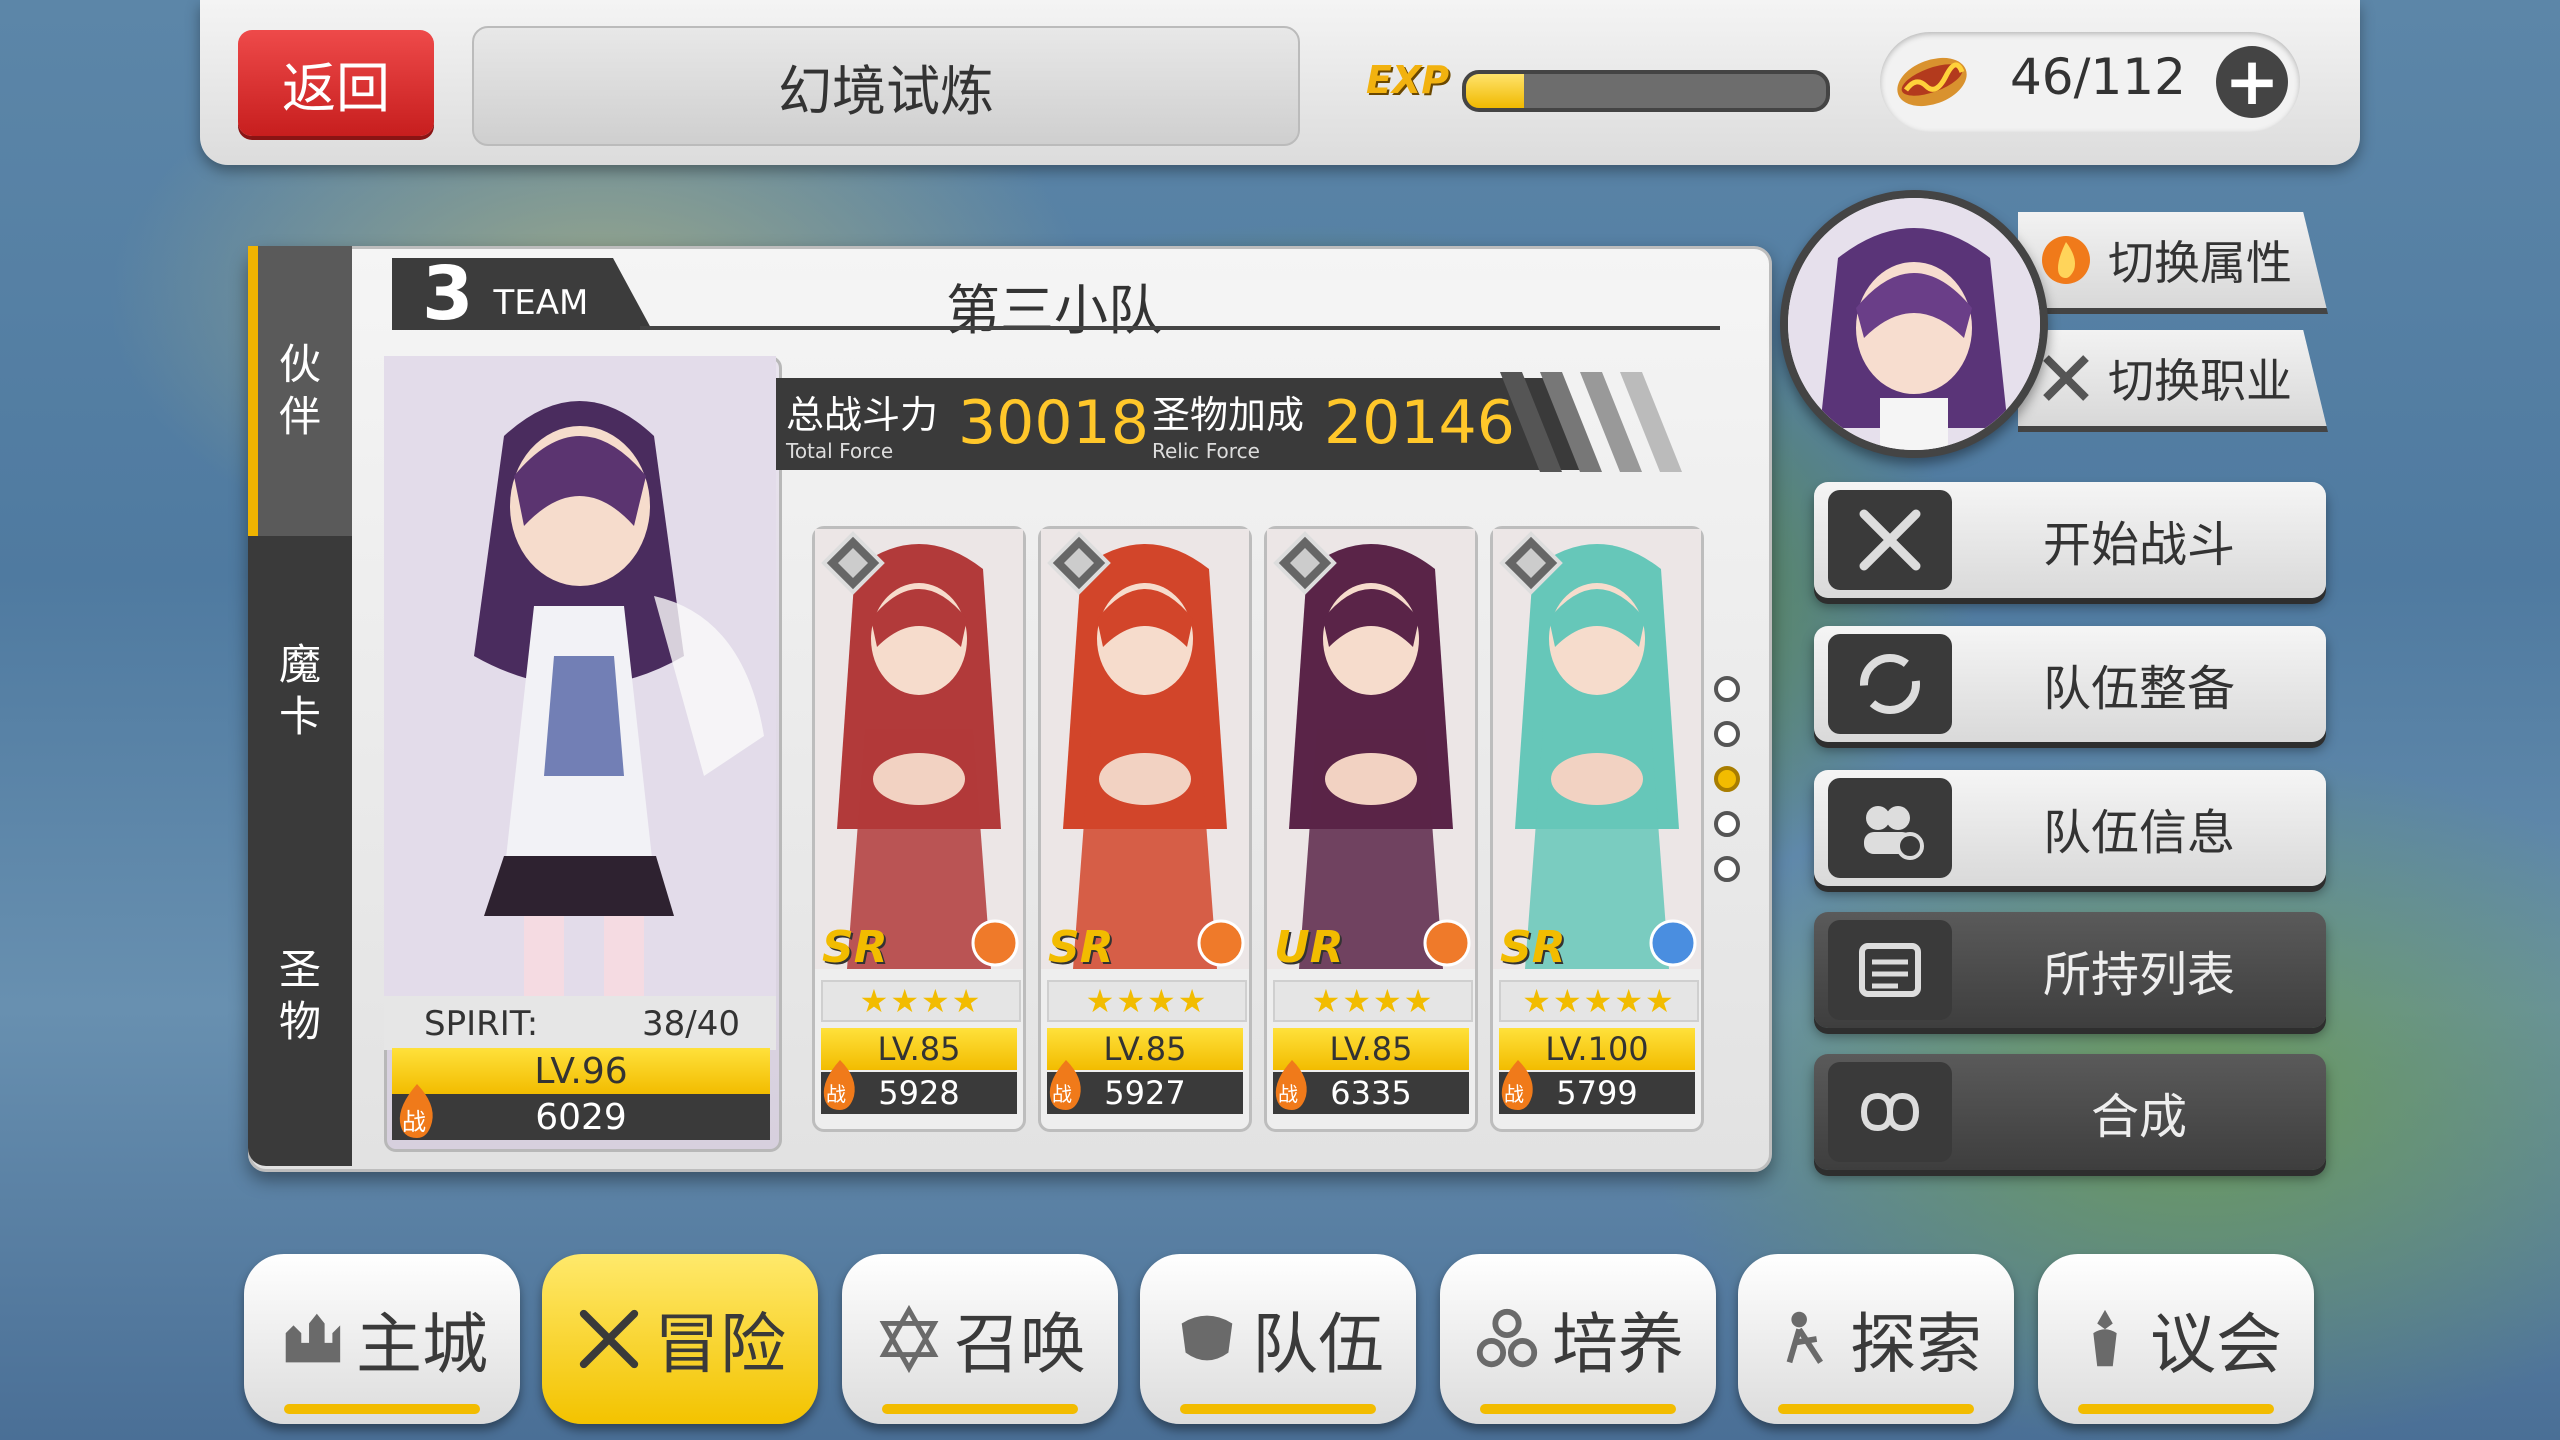 The height and width of the screenshot is (1440, 2560). I want to click on nav-1: 冒险, so click(680, 1339).